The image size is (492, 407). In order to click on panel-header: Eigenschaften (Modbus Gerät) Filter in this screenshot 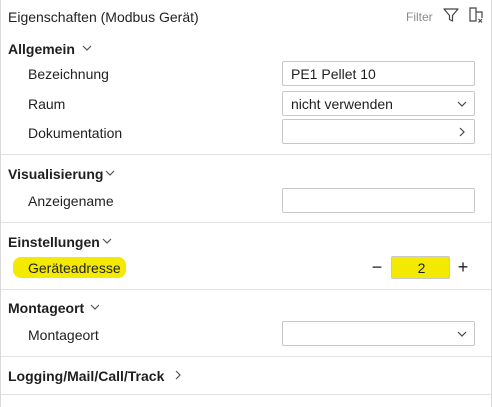, I will do `click(246, 17)`.